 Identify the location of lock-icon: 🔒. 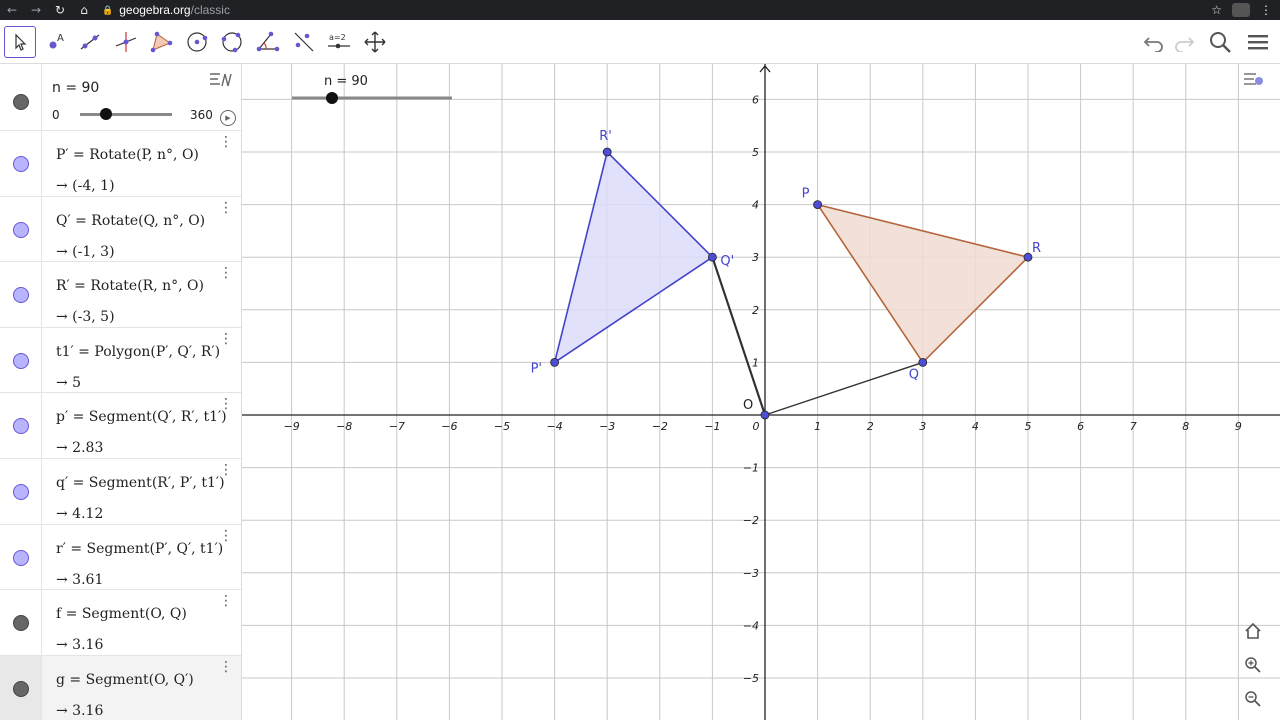
(108, 9).